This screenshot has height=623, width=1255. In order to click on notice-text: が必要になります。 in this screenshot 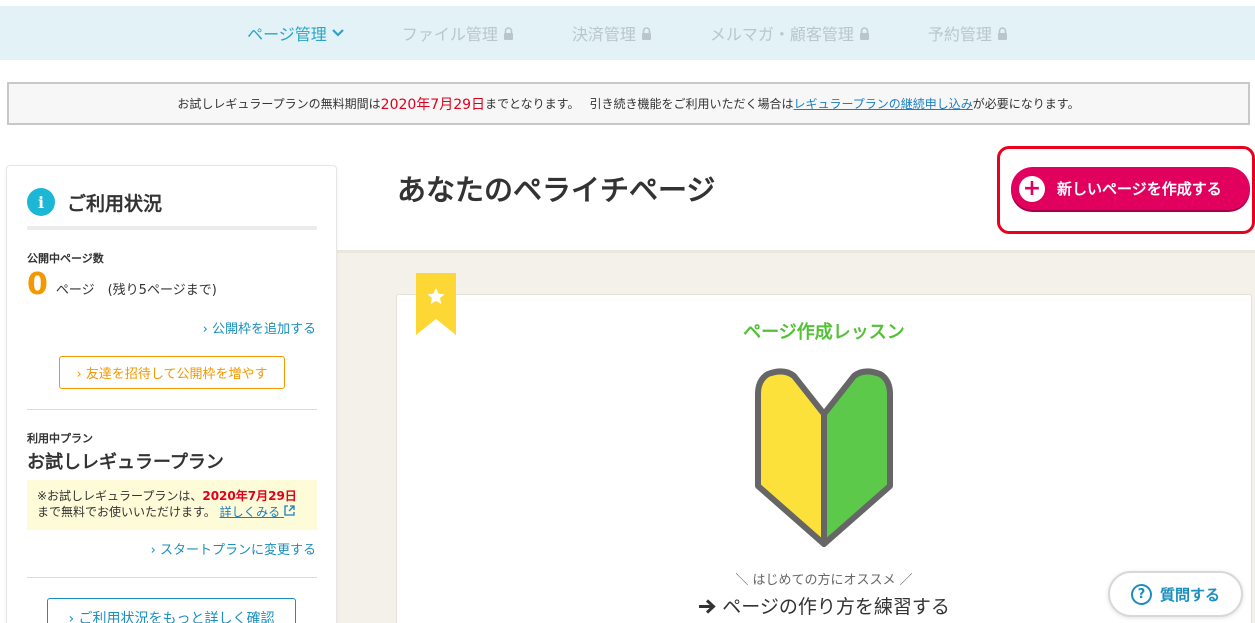, I will do `click(1026, 104)`.